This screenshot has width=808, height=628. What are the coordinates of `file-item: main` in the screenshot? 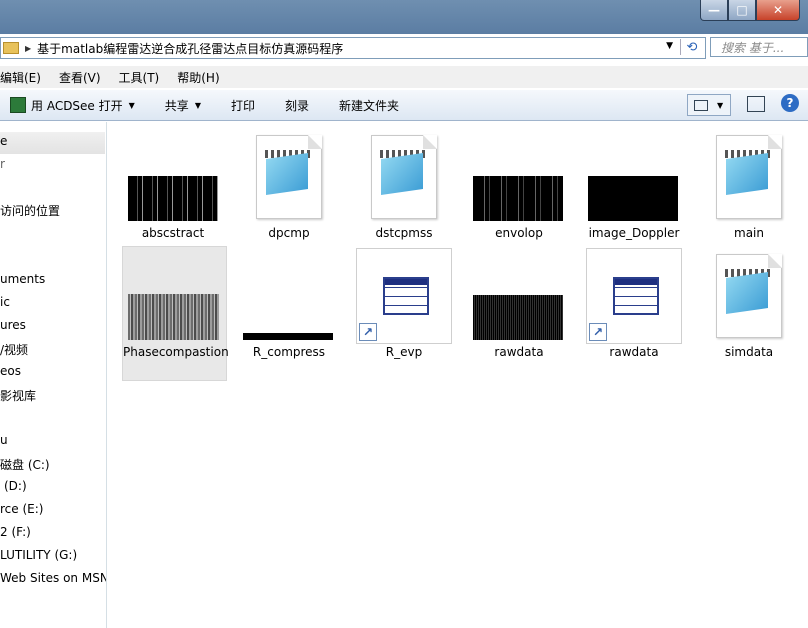 It's located at (749, 195).